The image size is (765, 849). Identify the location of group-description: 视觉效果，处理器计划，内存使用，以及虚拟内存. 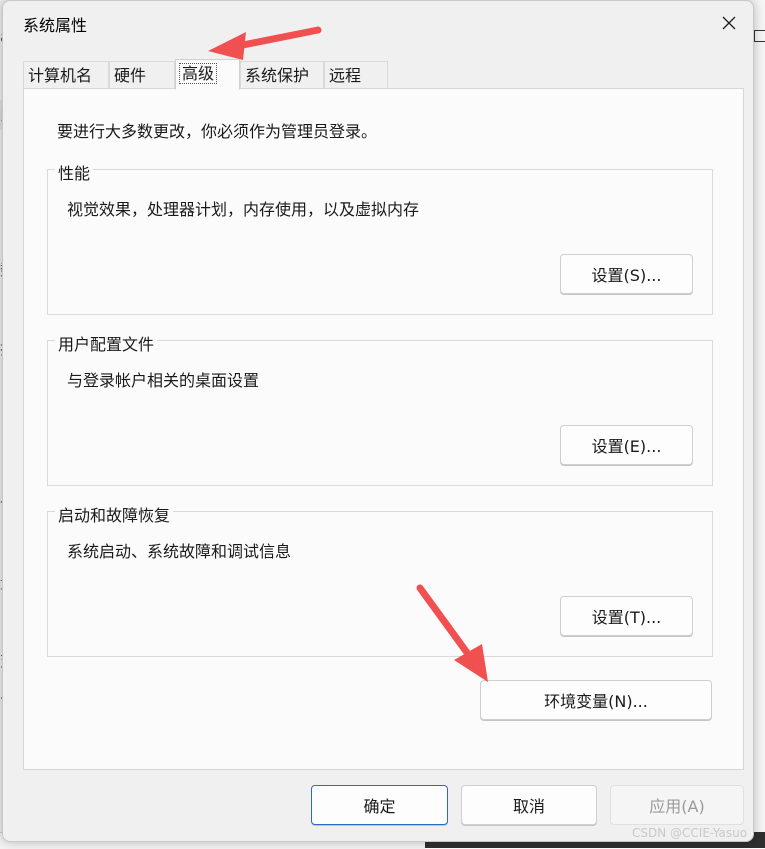
(243, 209).